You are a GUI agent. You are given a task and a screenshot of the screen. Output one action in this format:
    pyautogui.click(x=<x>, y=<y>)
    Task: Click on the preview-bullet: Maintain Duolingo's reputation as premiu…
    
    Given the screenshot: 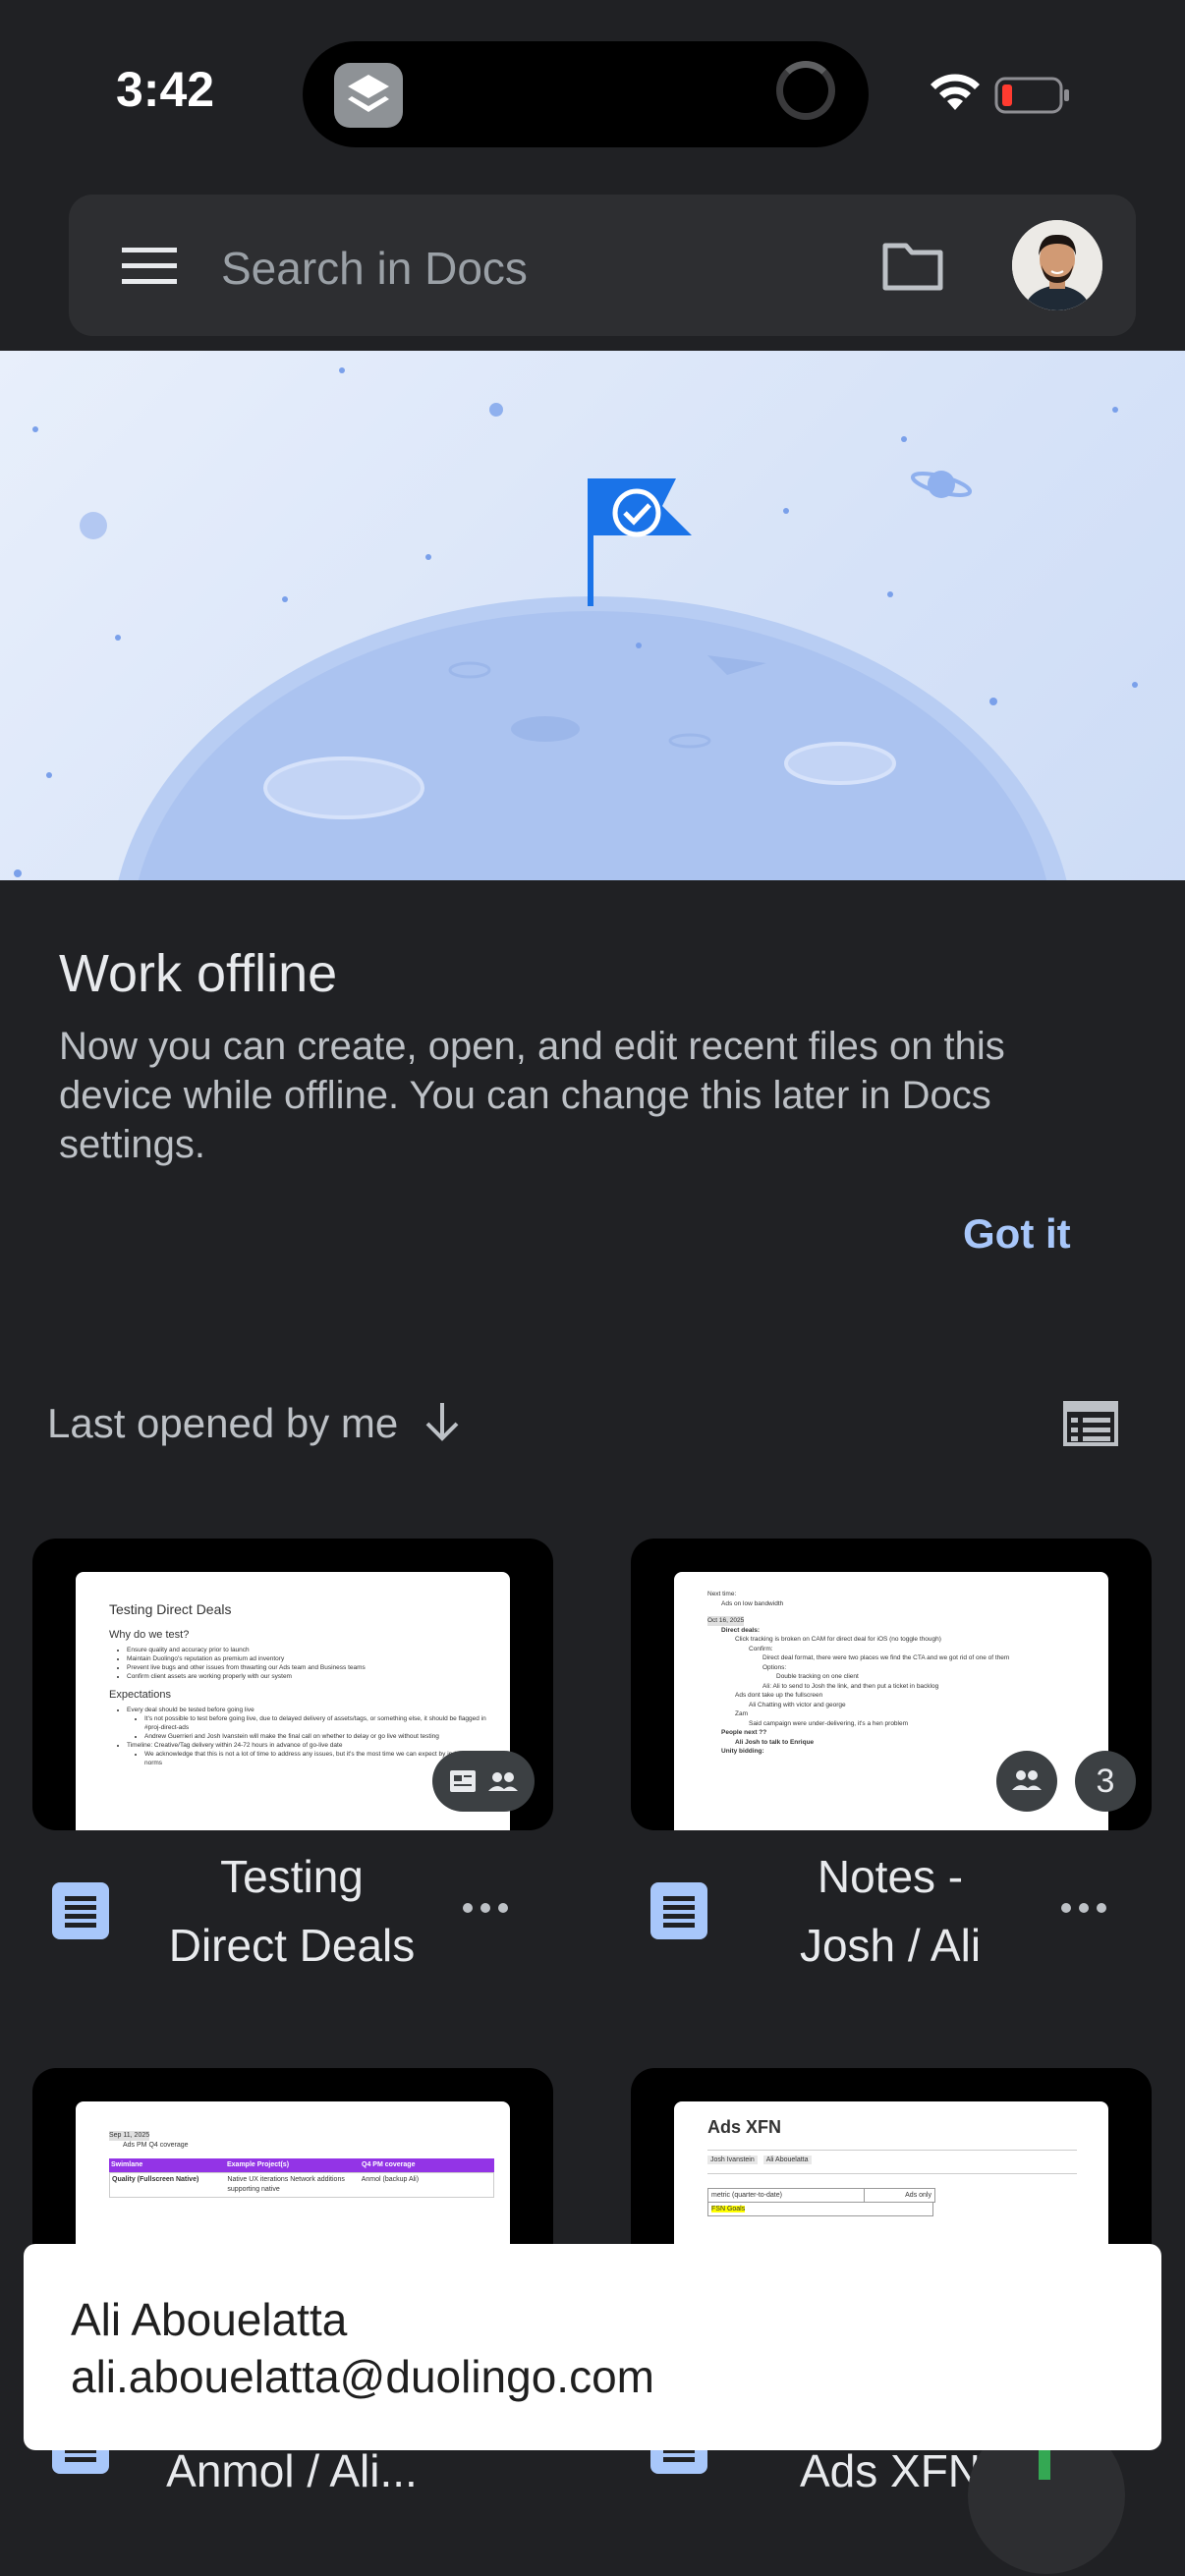 What is the action you would take?
    pyautogui.click(x=308, y=1658)
    